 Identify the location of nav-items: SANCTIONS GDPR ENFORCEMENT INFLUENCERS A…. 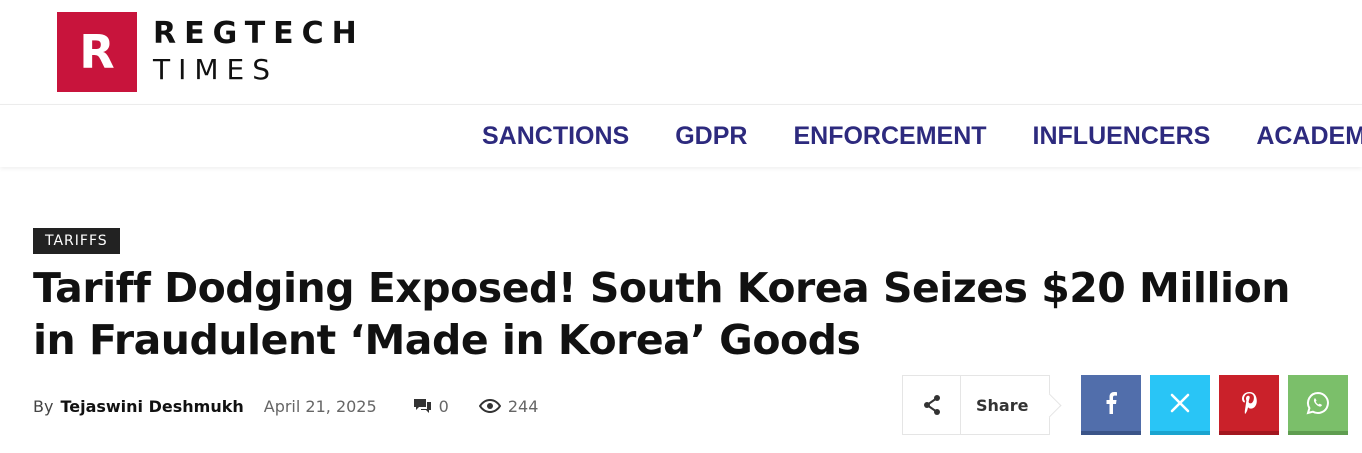
(922, 136).